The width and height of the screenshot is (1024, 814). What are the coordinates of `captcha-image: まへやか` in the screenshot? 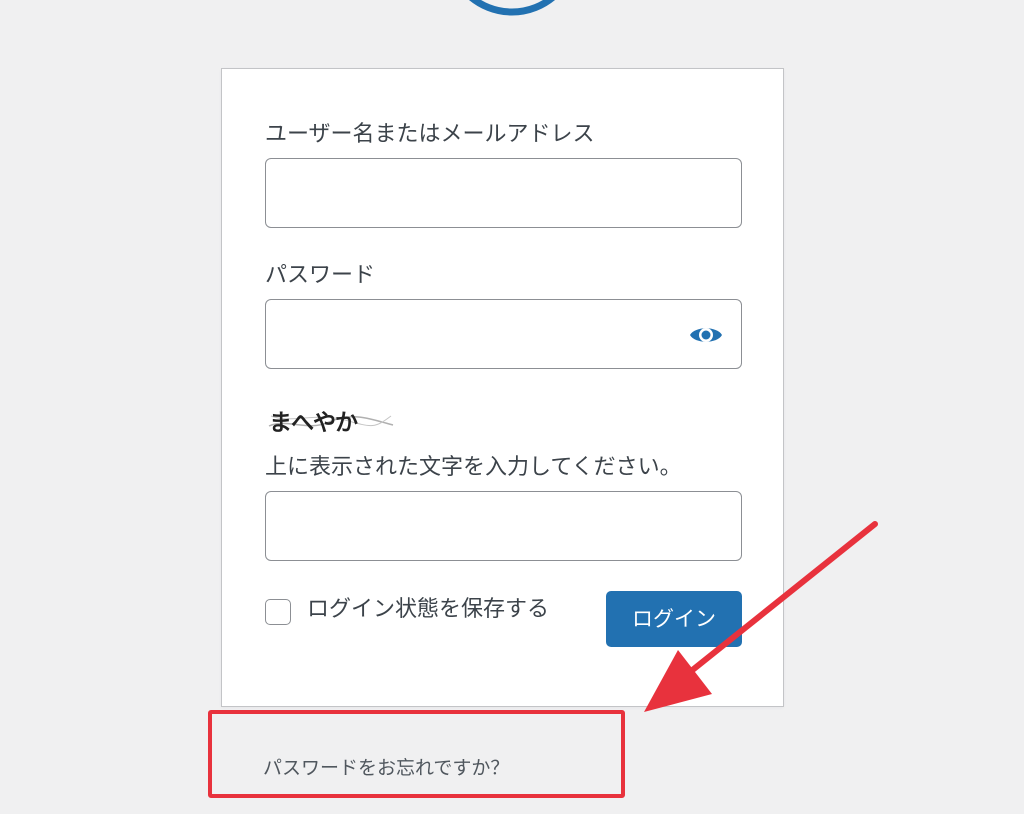 It's located at (331, 423).